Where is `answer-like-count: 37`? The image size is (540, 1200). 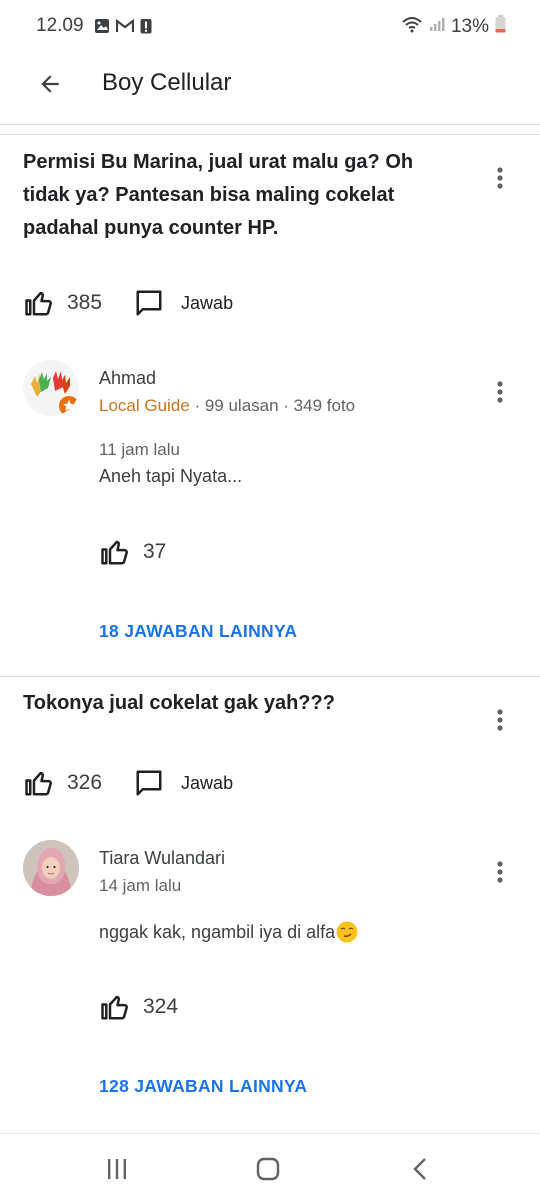 answer-like-count: 37 is located at coordinates (155, 551).